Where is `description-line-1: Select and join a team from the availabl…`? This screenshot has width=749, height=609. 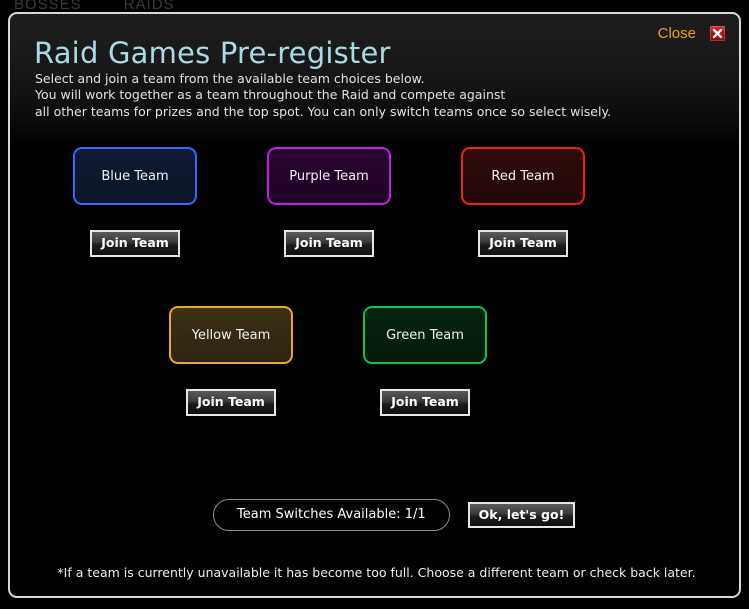
description-line-1: Select and join a team from the availabl… is located at coordinates (230, 78).